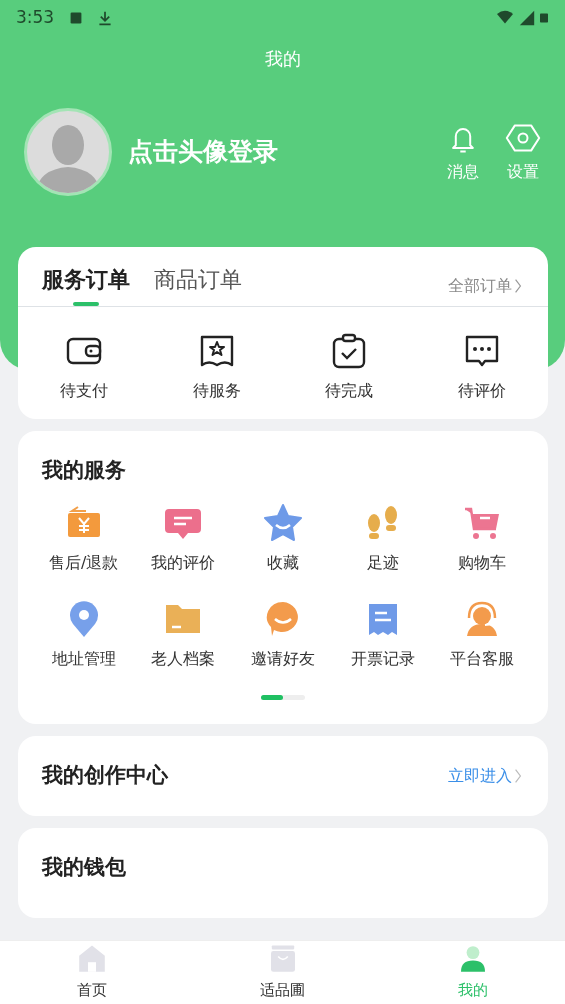 This screenshot has height=1004, width=565. Describe the element at coordinates (83, 470) in the screenshot. I see `section-title: 我的服务` at that location.